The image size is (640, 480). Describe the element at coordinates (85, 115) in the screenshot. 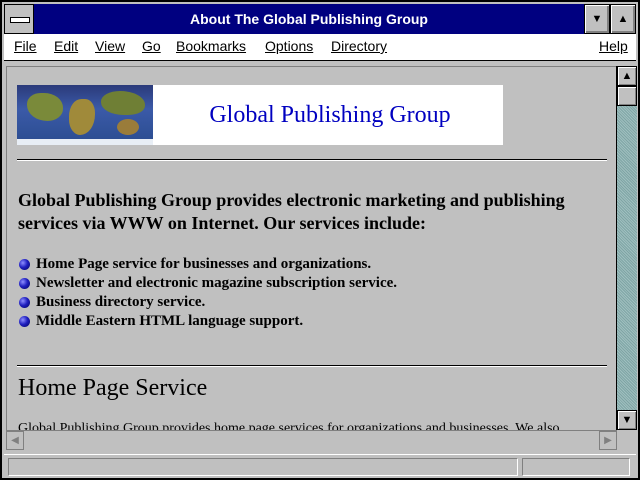

I see `world-map-image` at that location.